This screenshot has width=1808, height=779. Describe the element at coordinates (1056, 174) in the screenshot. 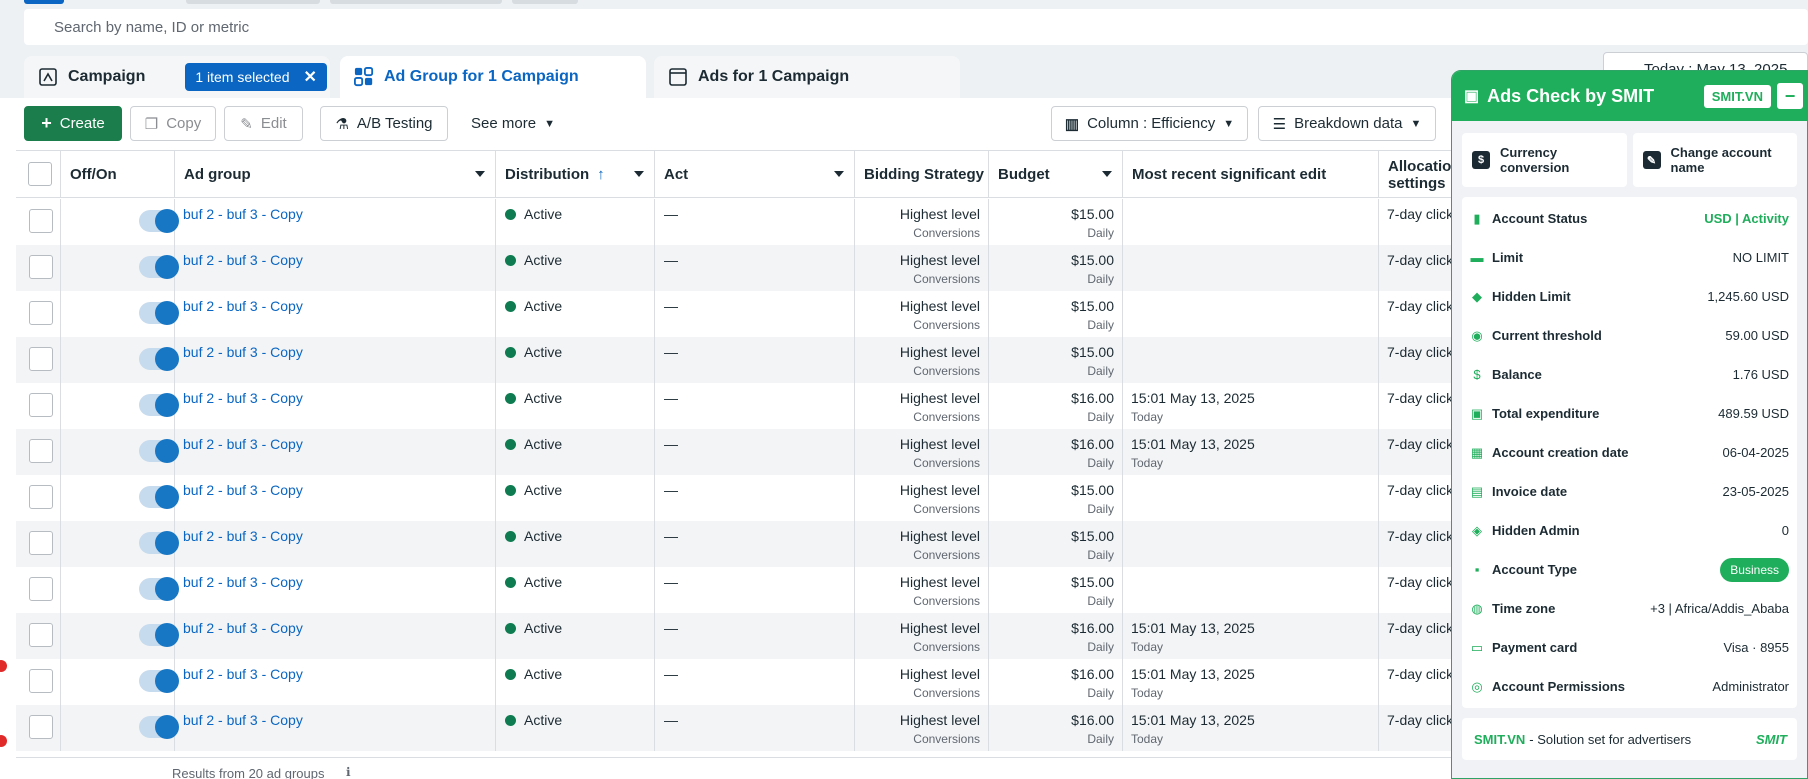

I see `header-budget: Budget` at that location.